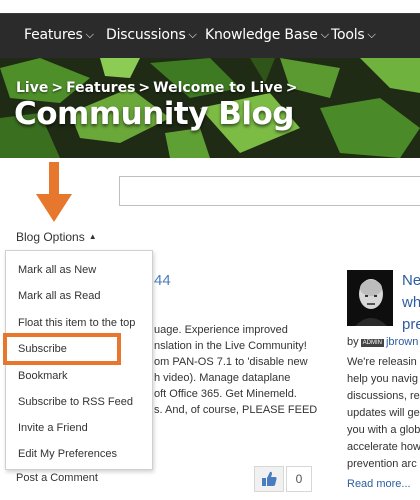 The height and width of the screenshot is (500, 420). What do you see at coordinates (269, 191) in the screenshot?
I see `search-input` at bounding box center [269, 191].